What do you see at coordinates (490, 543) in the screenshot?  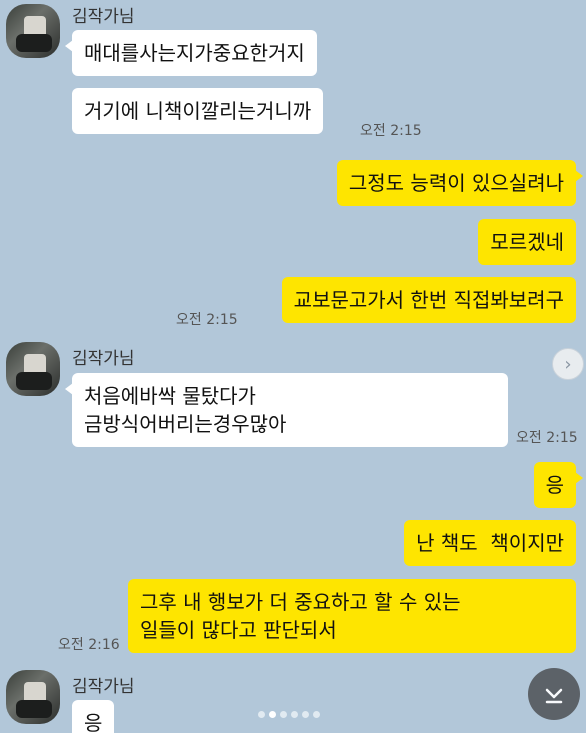 I see `message-bubble-outgoing: 난 책도 책이지만` at bounding box center [490, 543].